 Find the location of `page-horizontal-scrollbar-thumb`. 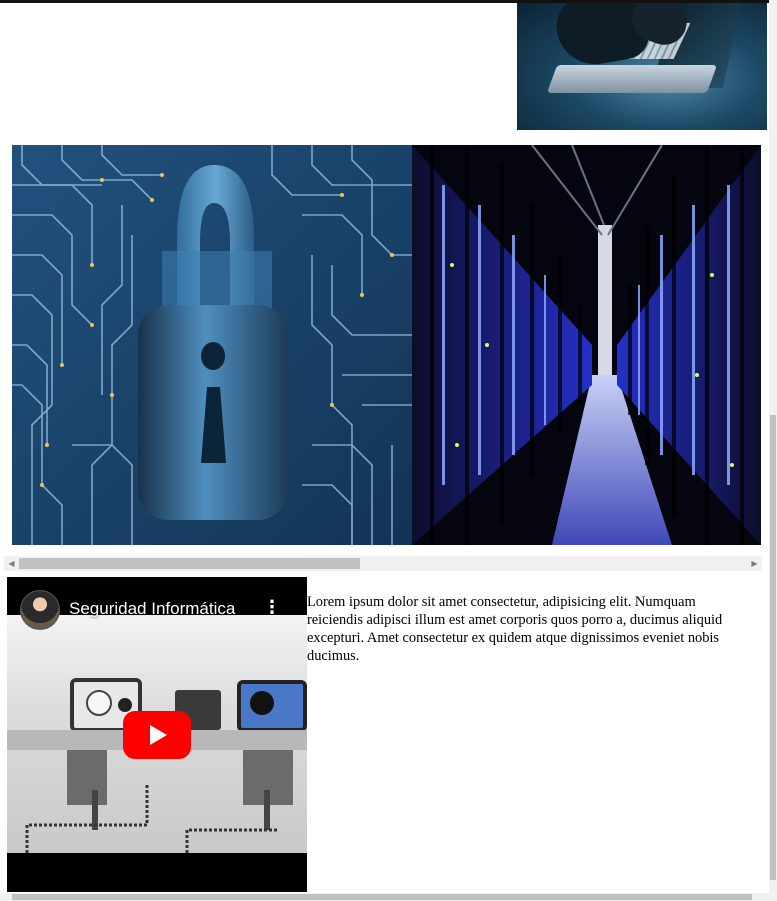

page-horizontal-scrollbar-thumb is located at coordinates (382, 897).